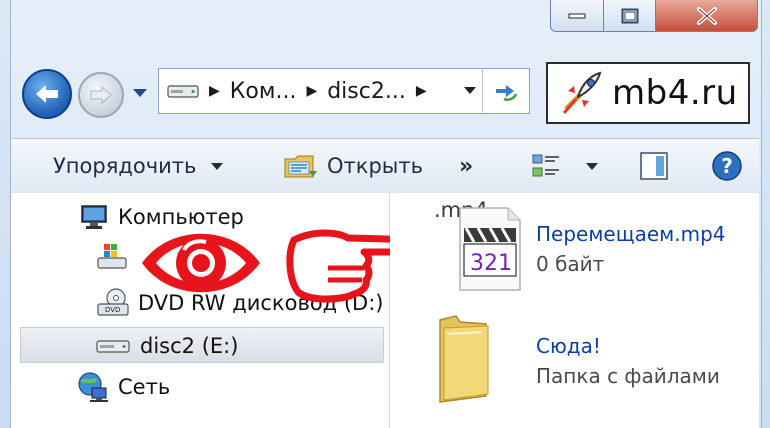 This screenshot has width=770, height=428. I want to click on minimize-icon, so click(577, 16).